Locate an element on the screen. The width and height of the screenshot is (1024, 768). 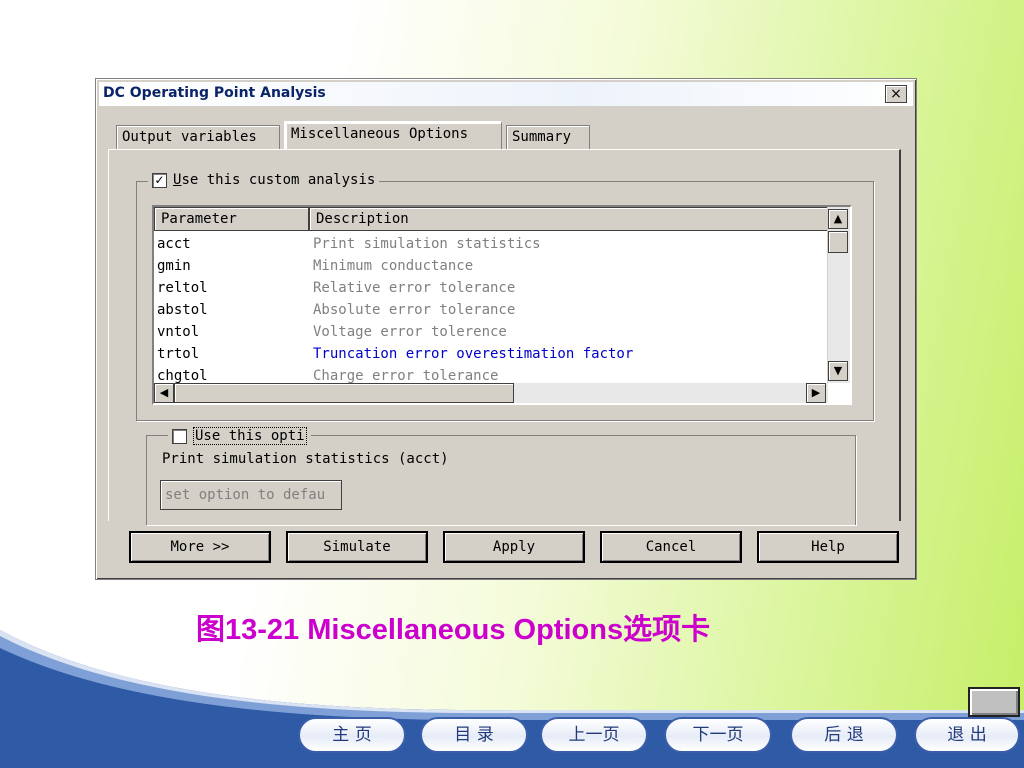
help-button: Help is located at coordinates (828, 547).